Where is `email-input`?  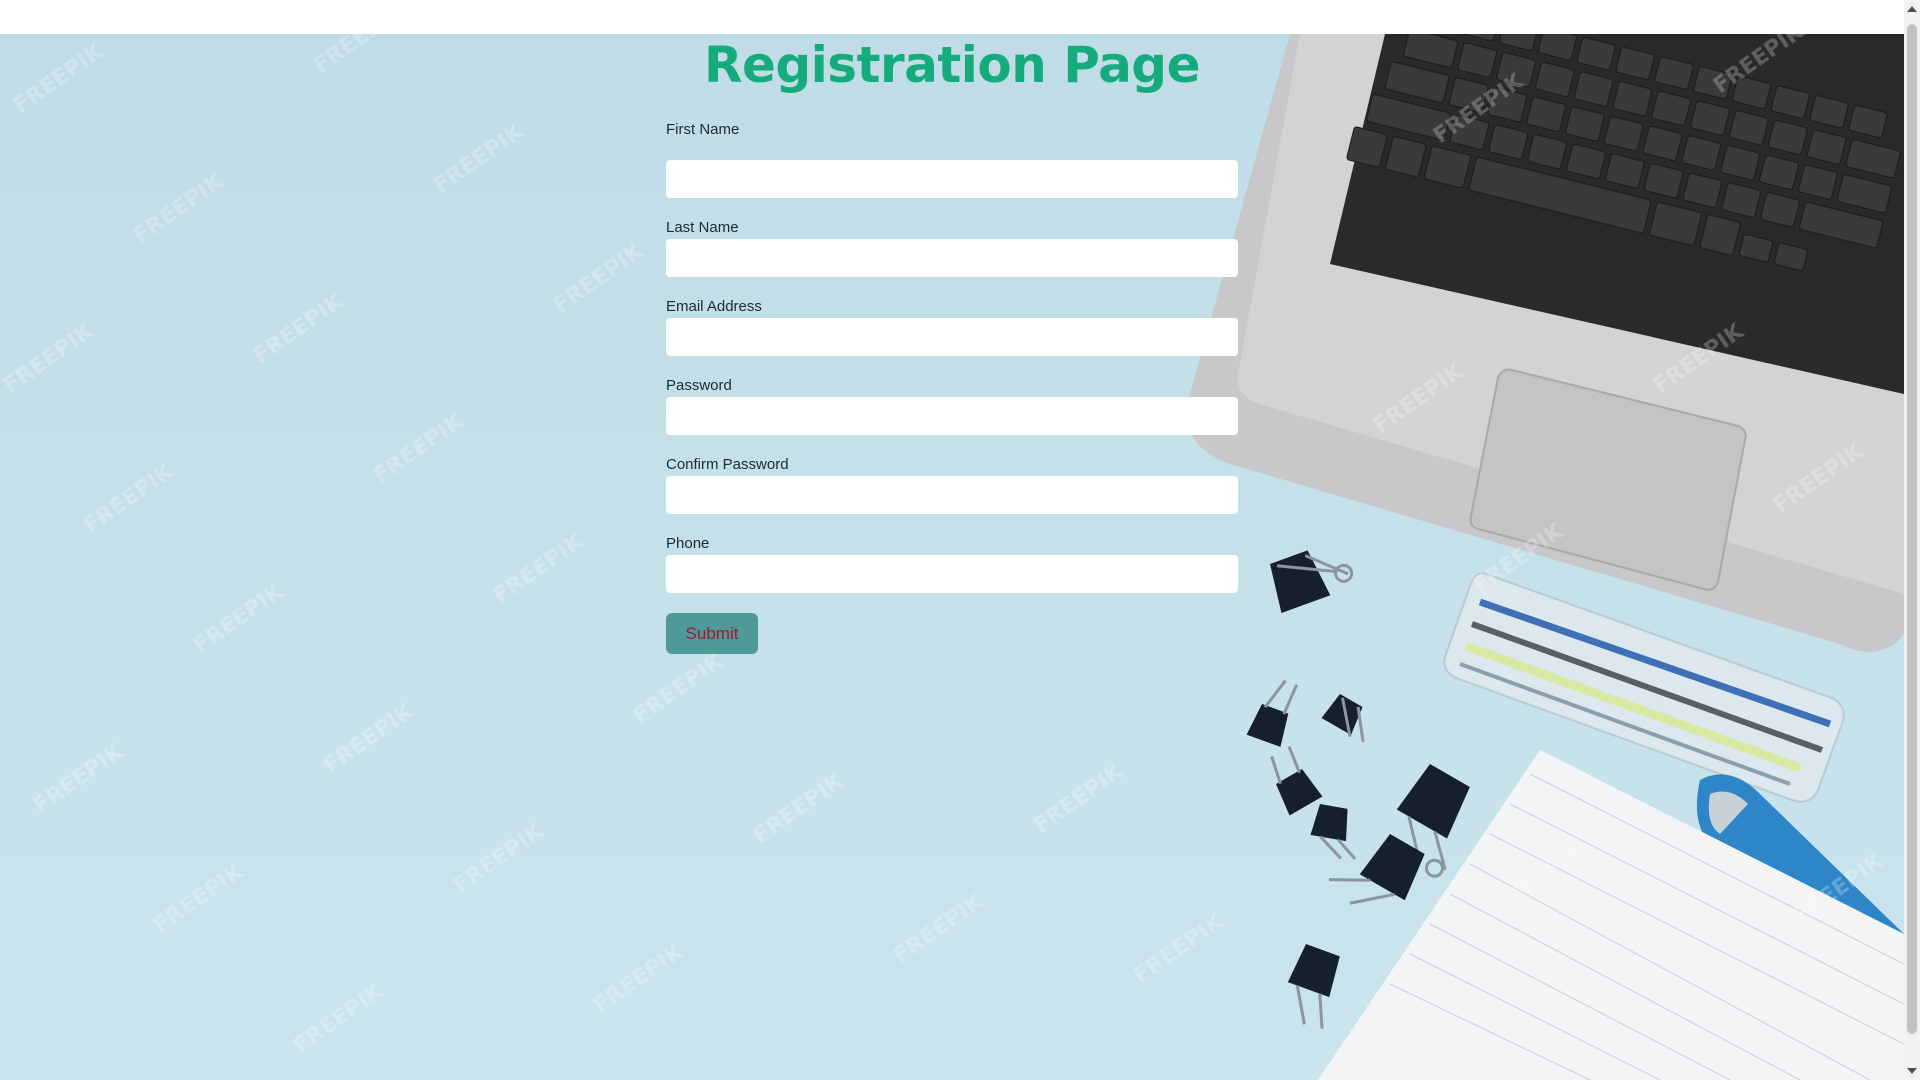 email-input is located at coordinates (952, 337).